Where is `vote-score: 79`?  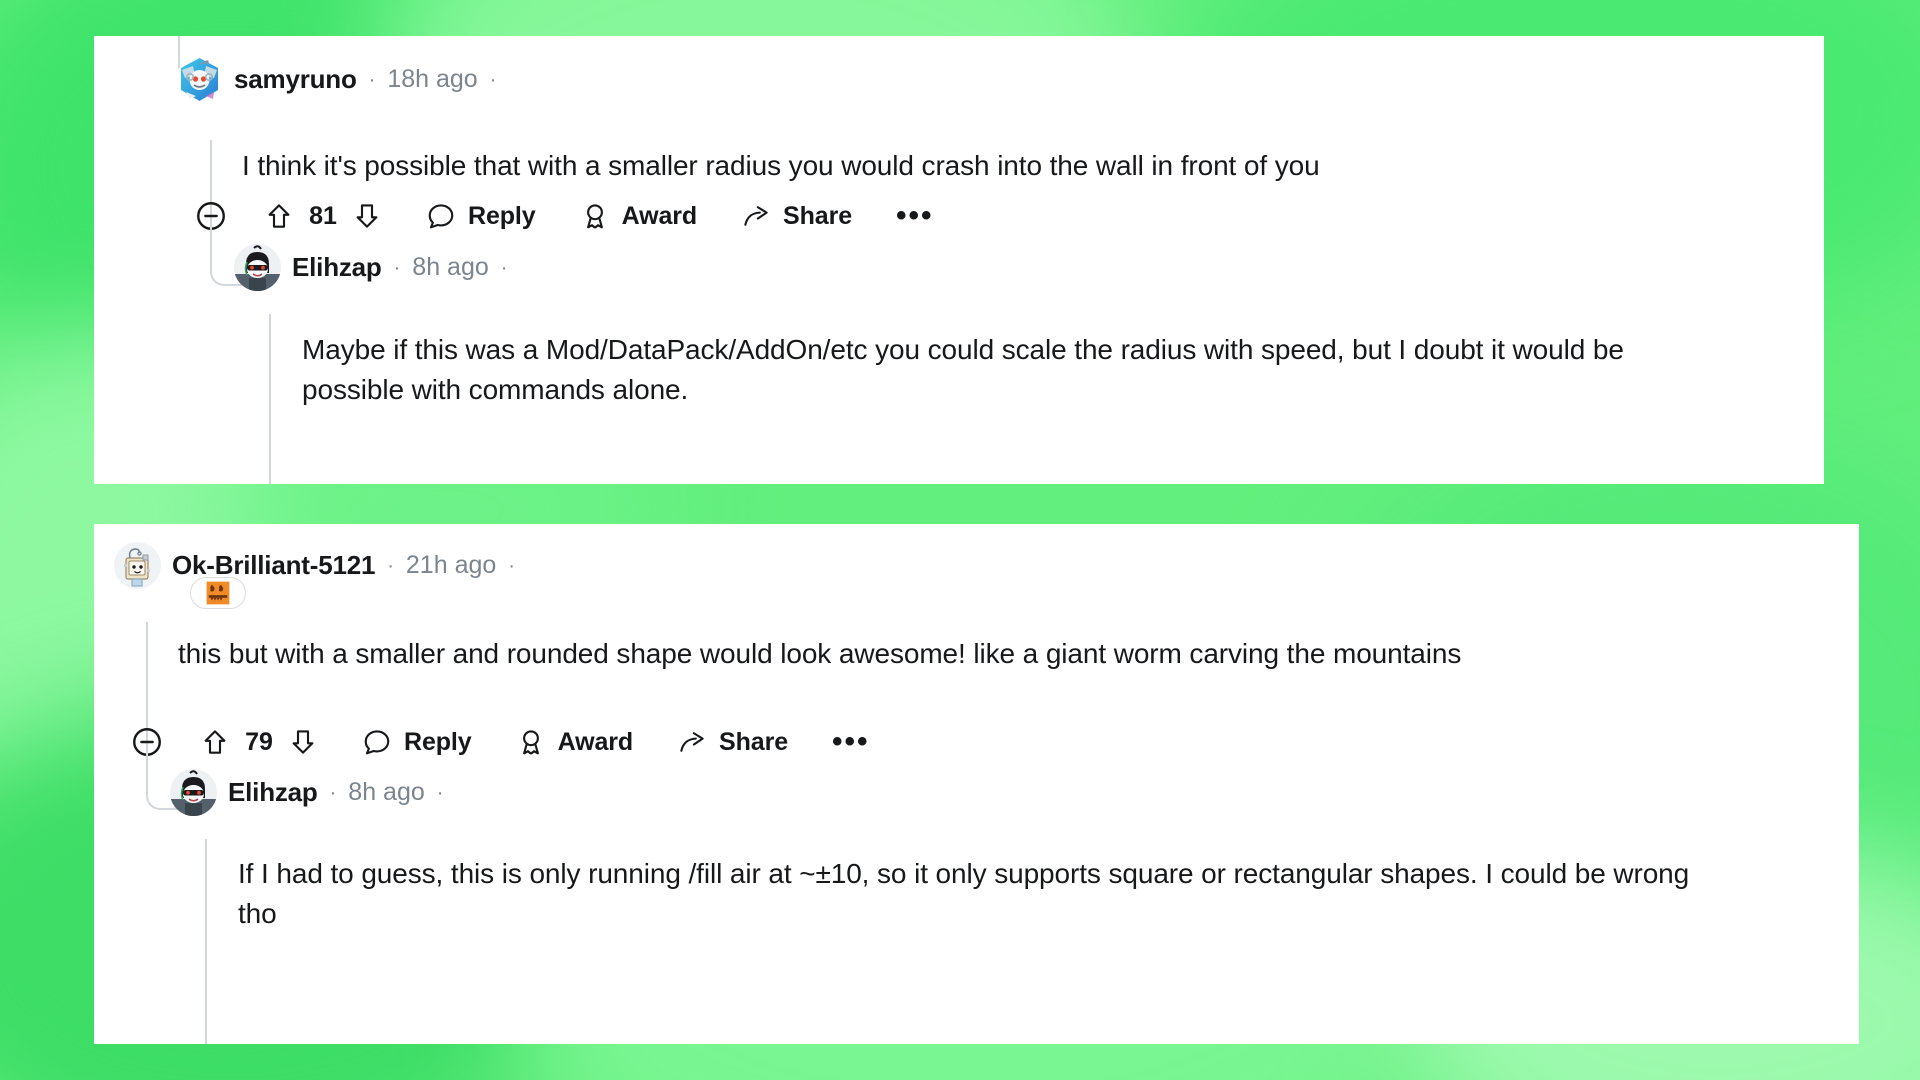
vote-score: 79 is located at coordinates (259, 741).